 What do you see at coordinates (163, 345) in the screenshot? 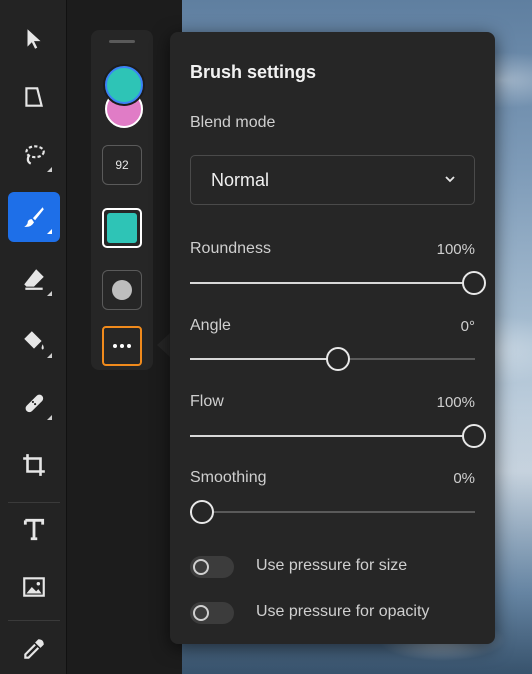
I see `panel-pointer` at bounding box center [163, 345].